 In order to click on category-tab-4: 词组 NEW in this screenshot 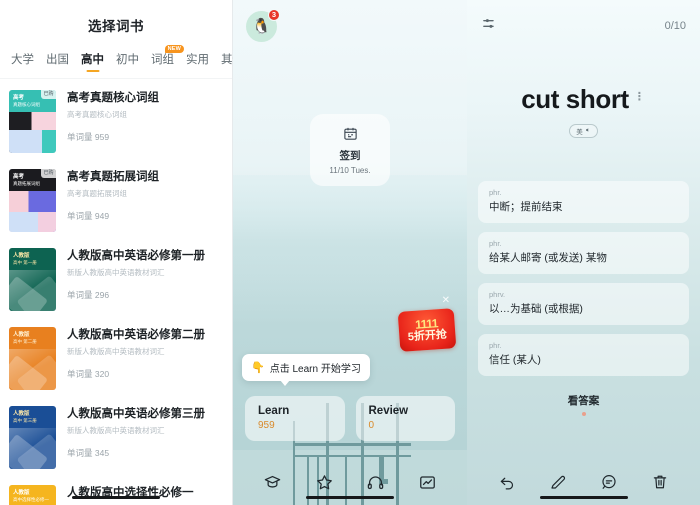, I will do `click(164, 56)`.